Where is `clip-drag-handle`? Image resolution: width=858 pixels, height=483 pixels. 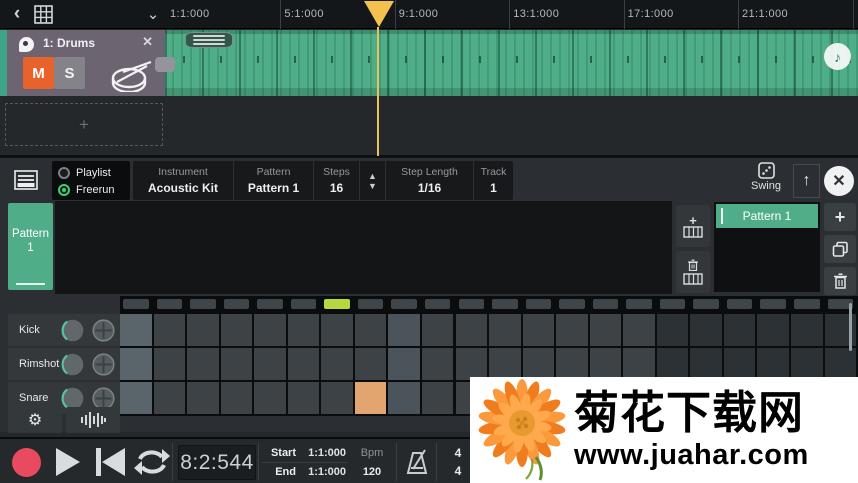 clip-drag-handle is located at coordinates (209, 40).